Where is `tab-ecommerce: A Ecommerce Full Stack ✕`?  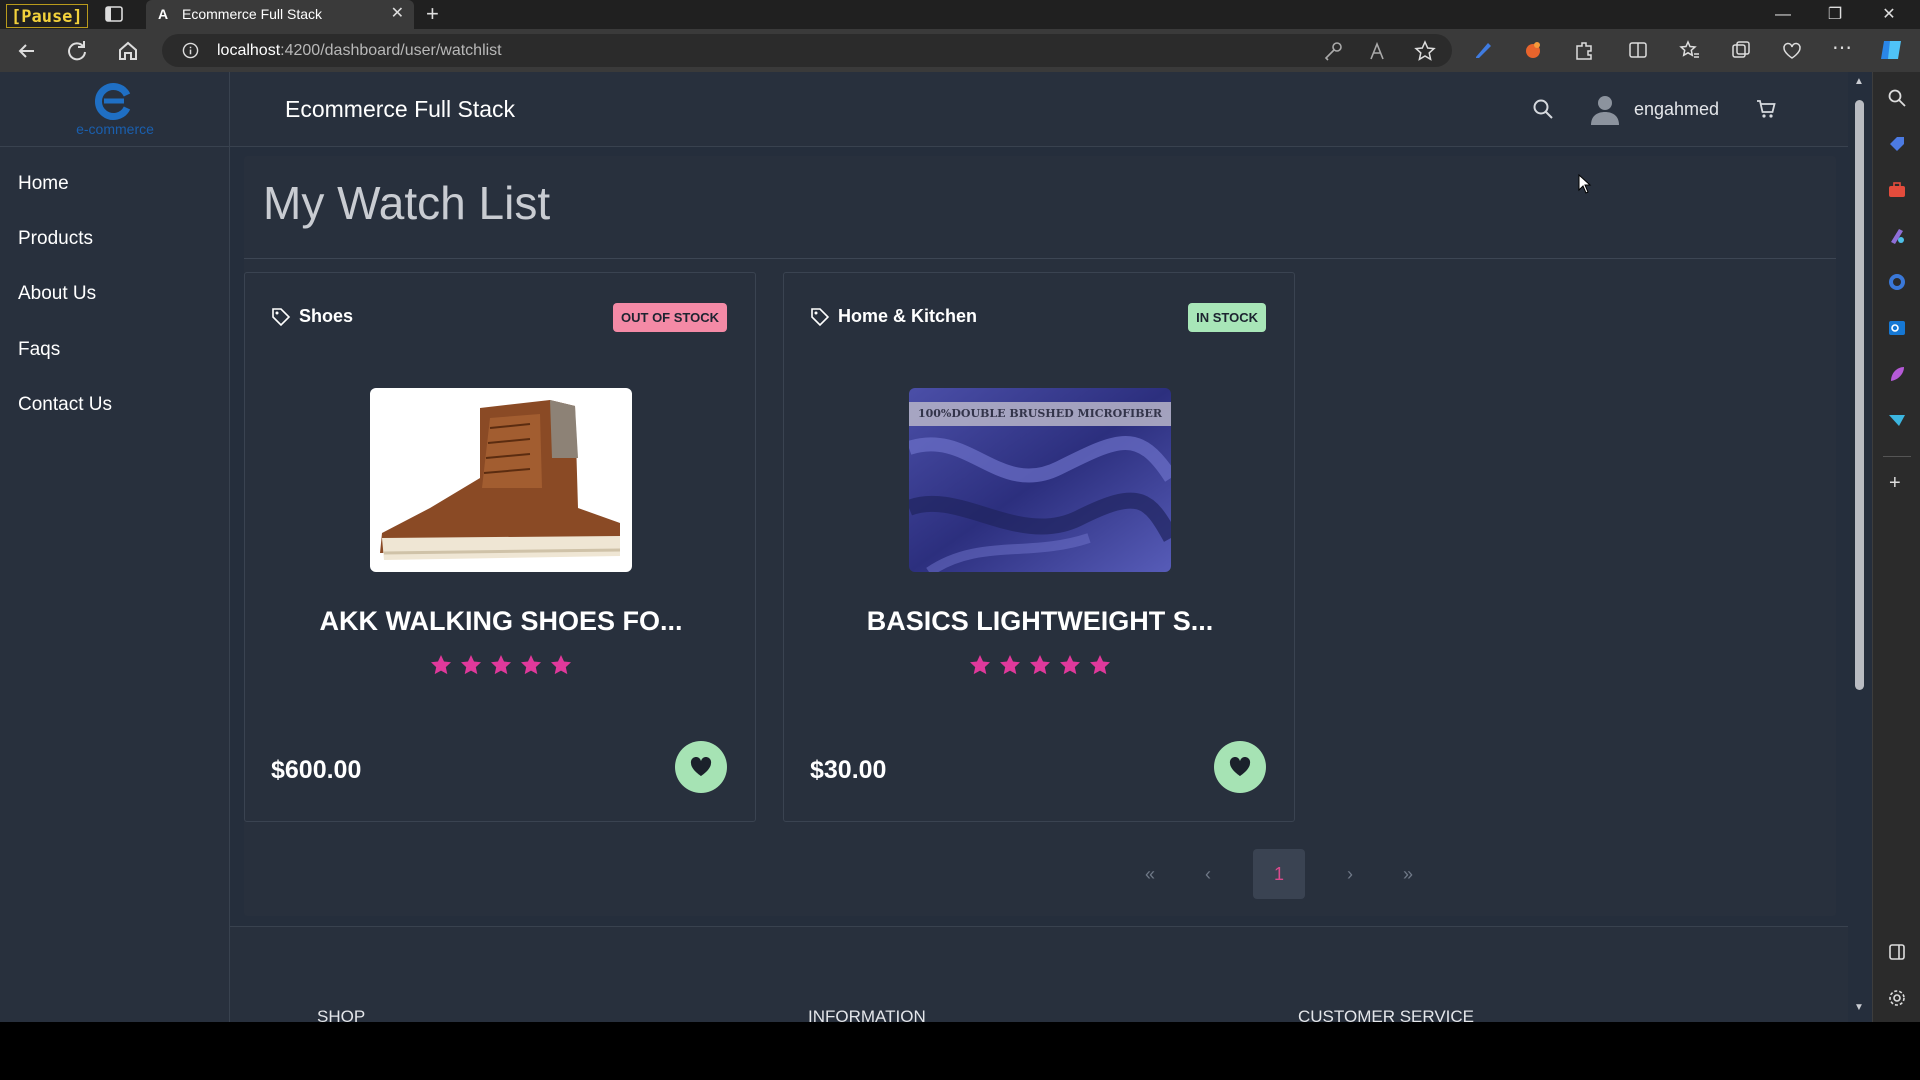 tab-ecommerce: A Ecommerce Full Stack ✕ is located at coordinates (280, 14).